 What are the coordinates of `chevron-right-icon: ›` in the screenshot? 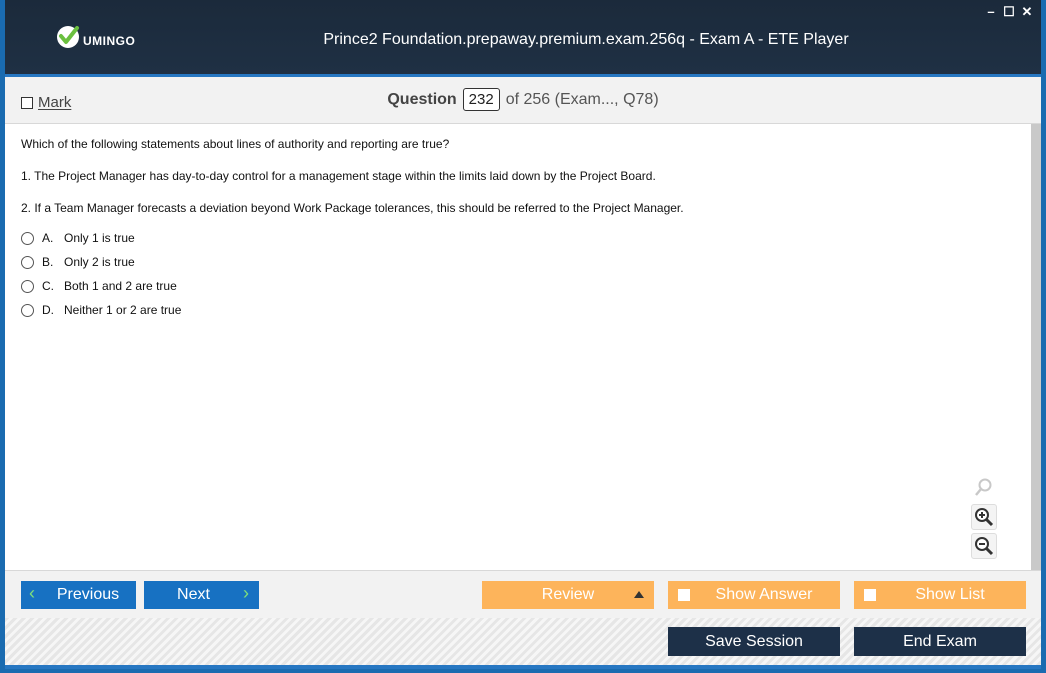 It's located at (246, 593).